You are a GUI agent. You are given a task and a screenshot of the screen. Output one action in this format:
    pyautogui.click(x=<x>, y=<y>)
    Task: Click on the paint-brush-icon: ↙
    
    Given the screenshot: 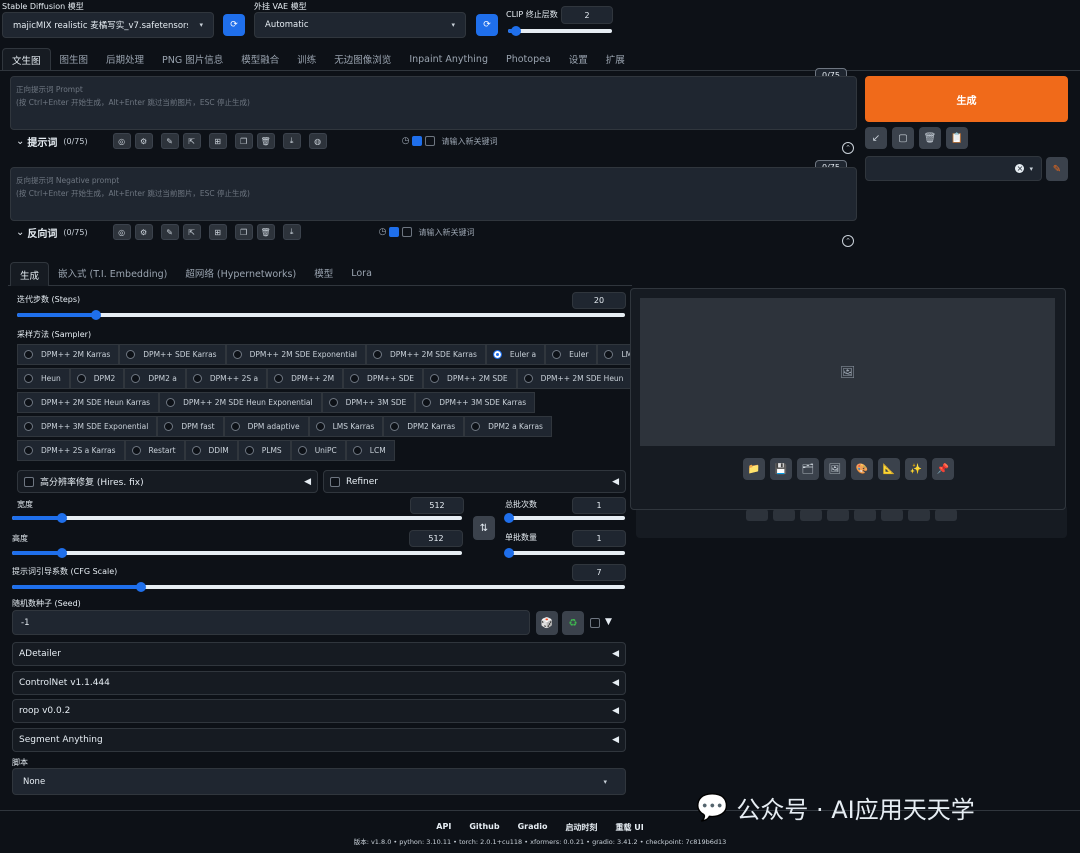 What is the action you would take?
    pyautogui.click(x=876, y=138)
    